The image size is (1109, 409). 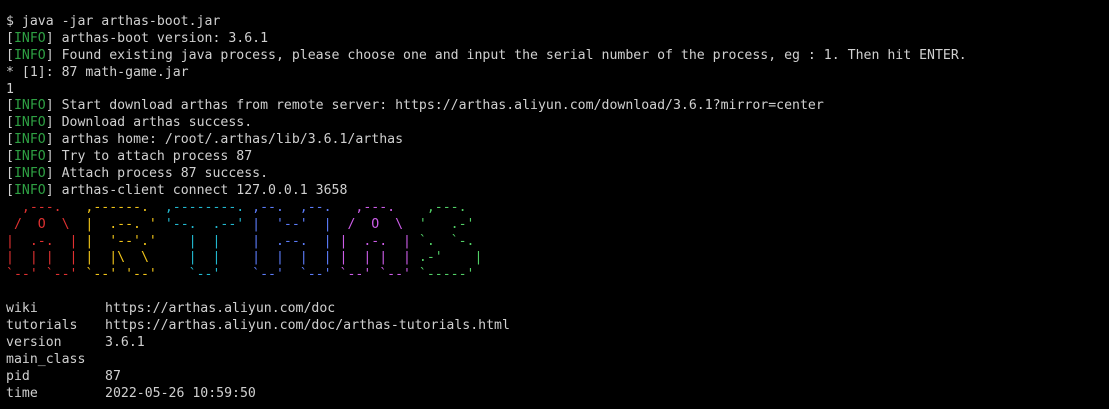 I want to click on info-key: version, so click(x=34, y=342).